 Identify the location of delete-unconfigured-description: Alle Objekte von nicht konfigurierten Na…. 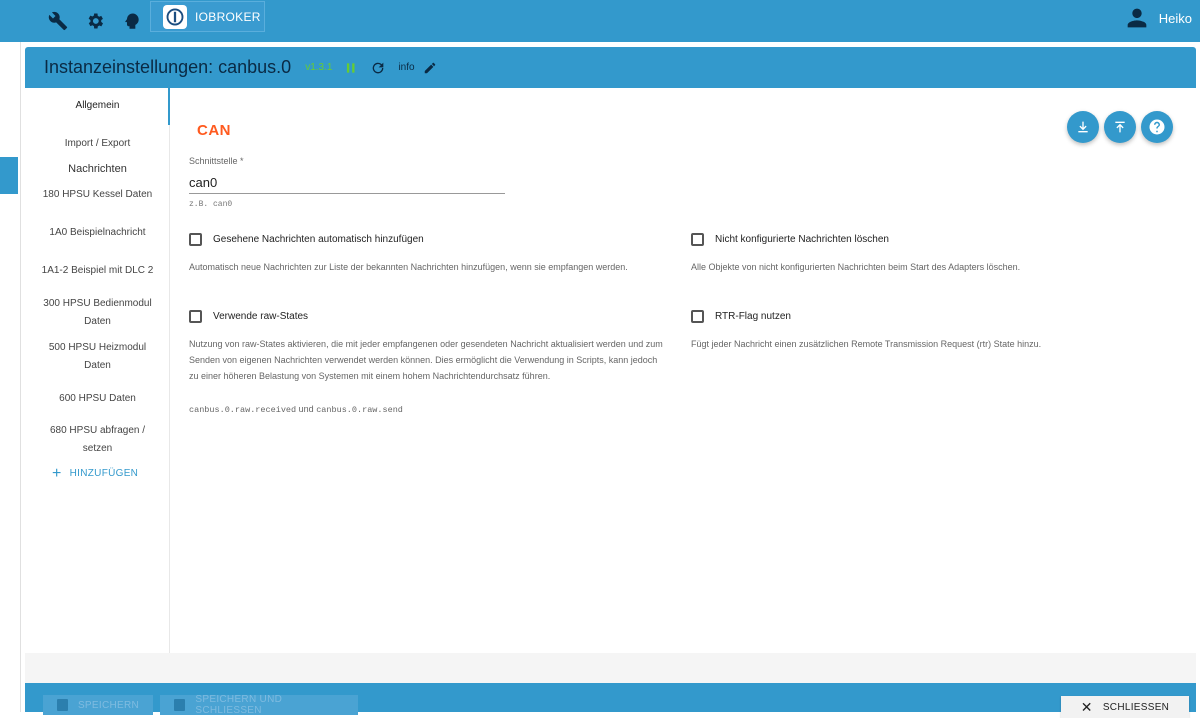
(856, 267).